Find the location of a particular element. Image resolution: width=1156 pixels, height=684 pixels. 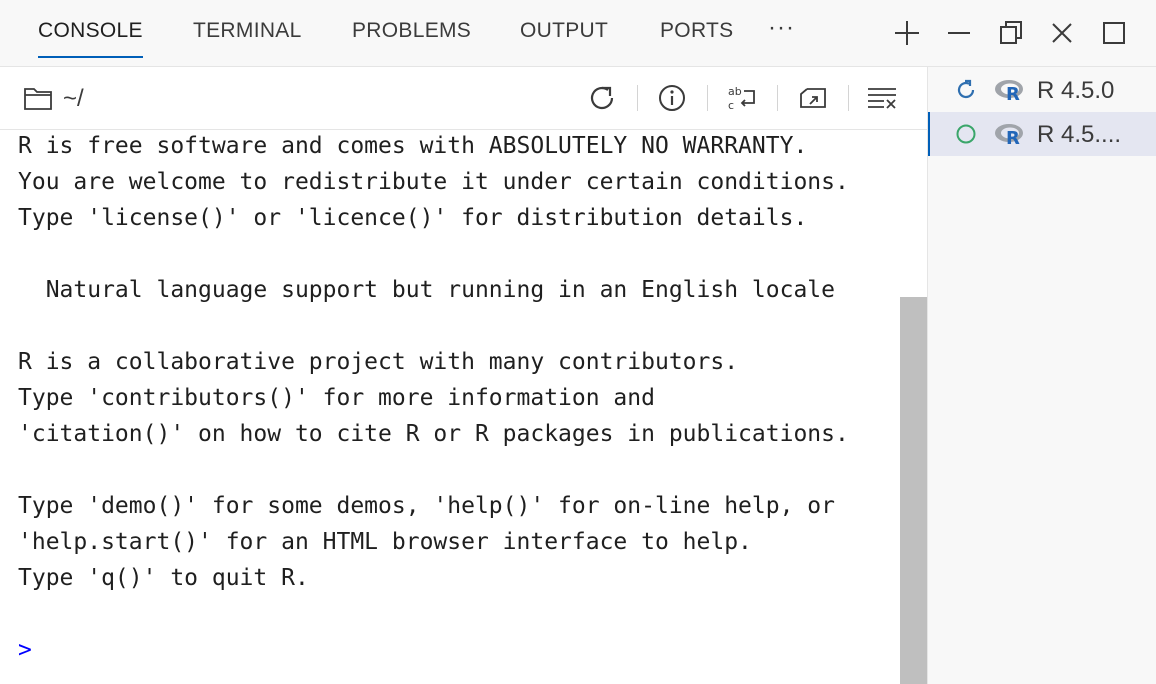

restore-panel-button is located at coordinates (1011, 33).